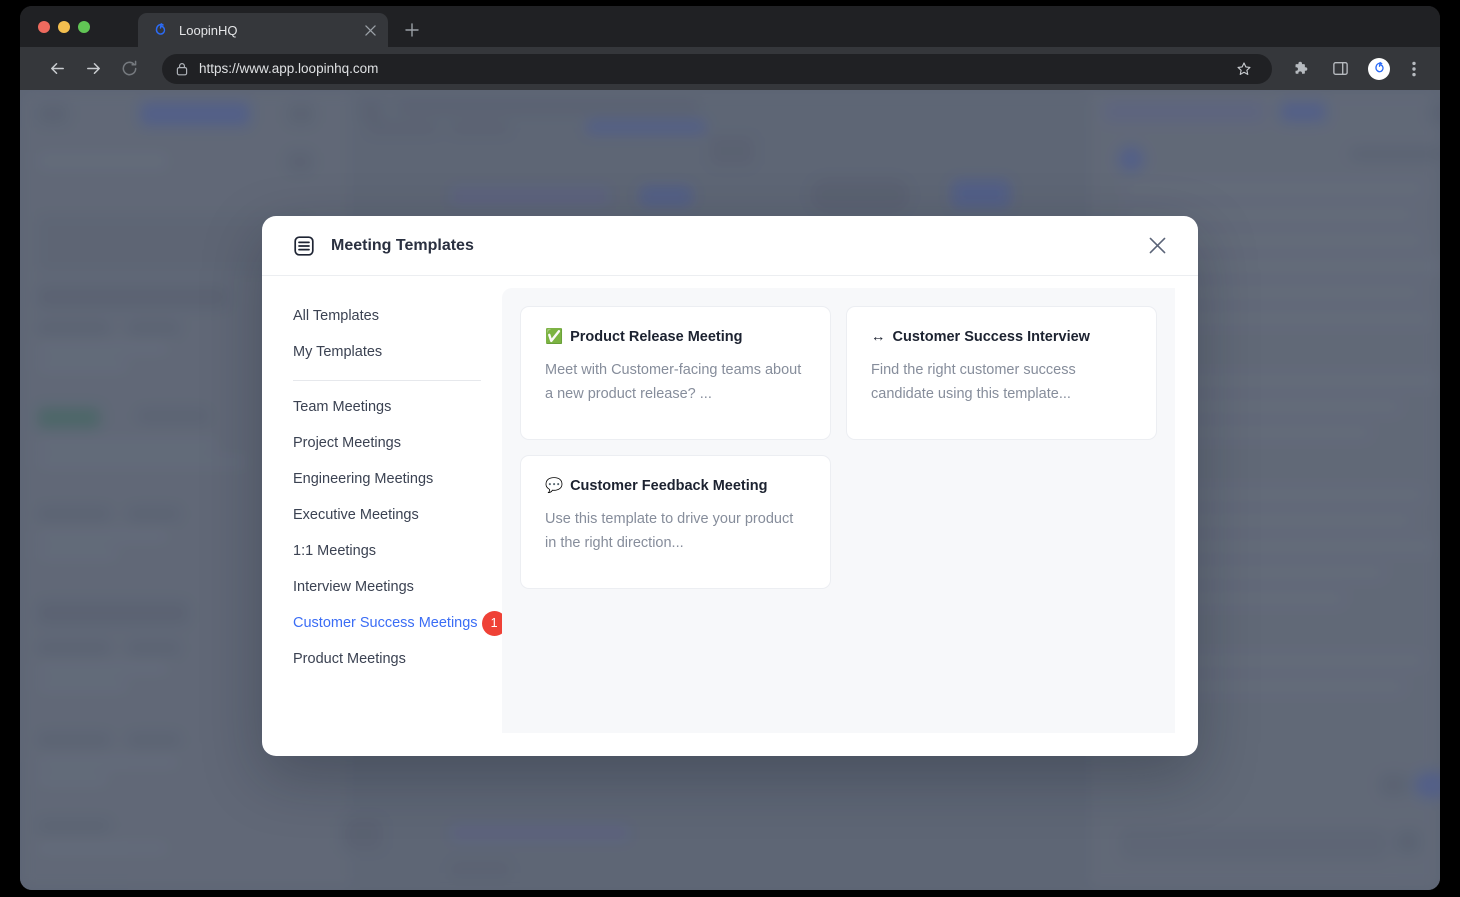  Describe the element at coordinates (263, 30) in the screenshot. I see `browser-tab: LoopinHQ` at that location.